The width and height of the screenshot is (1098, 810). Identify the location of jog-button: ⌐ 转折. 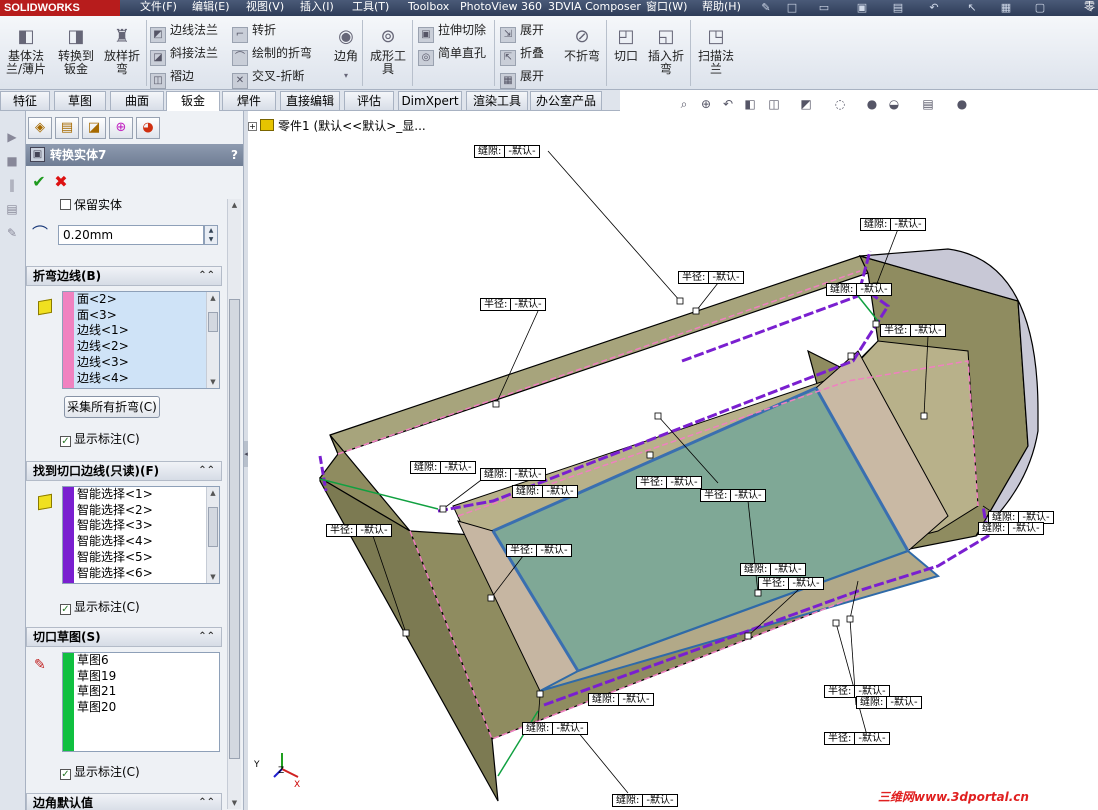
(254, 31).